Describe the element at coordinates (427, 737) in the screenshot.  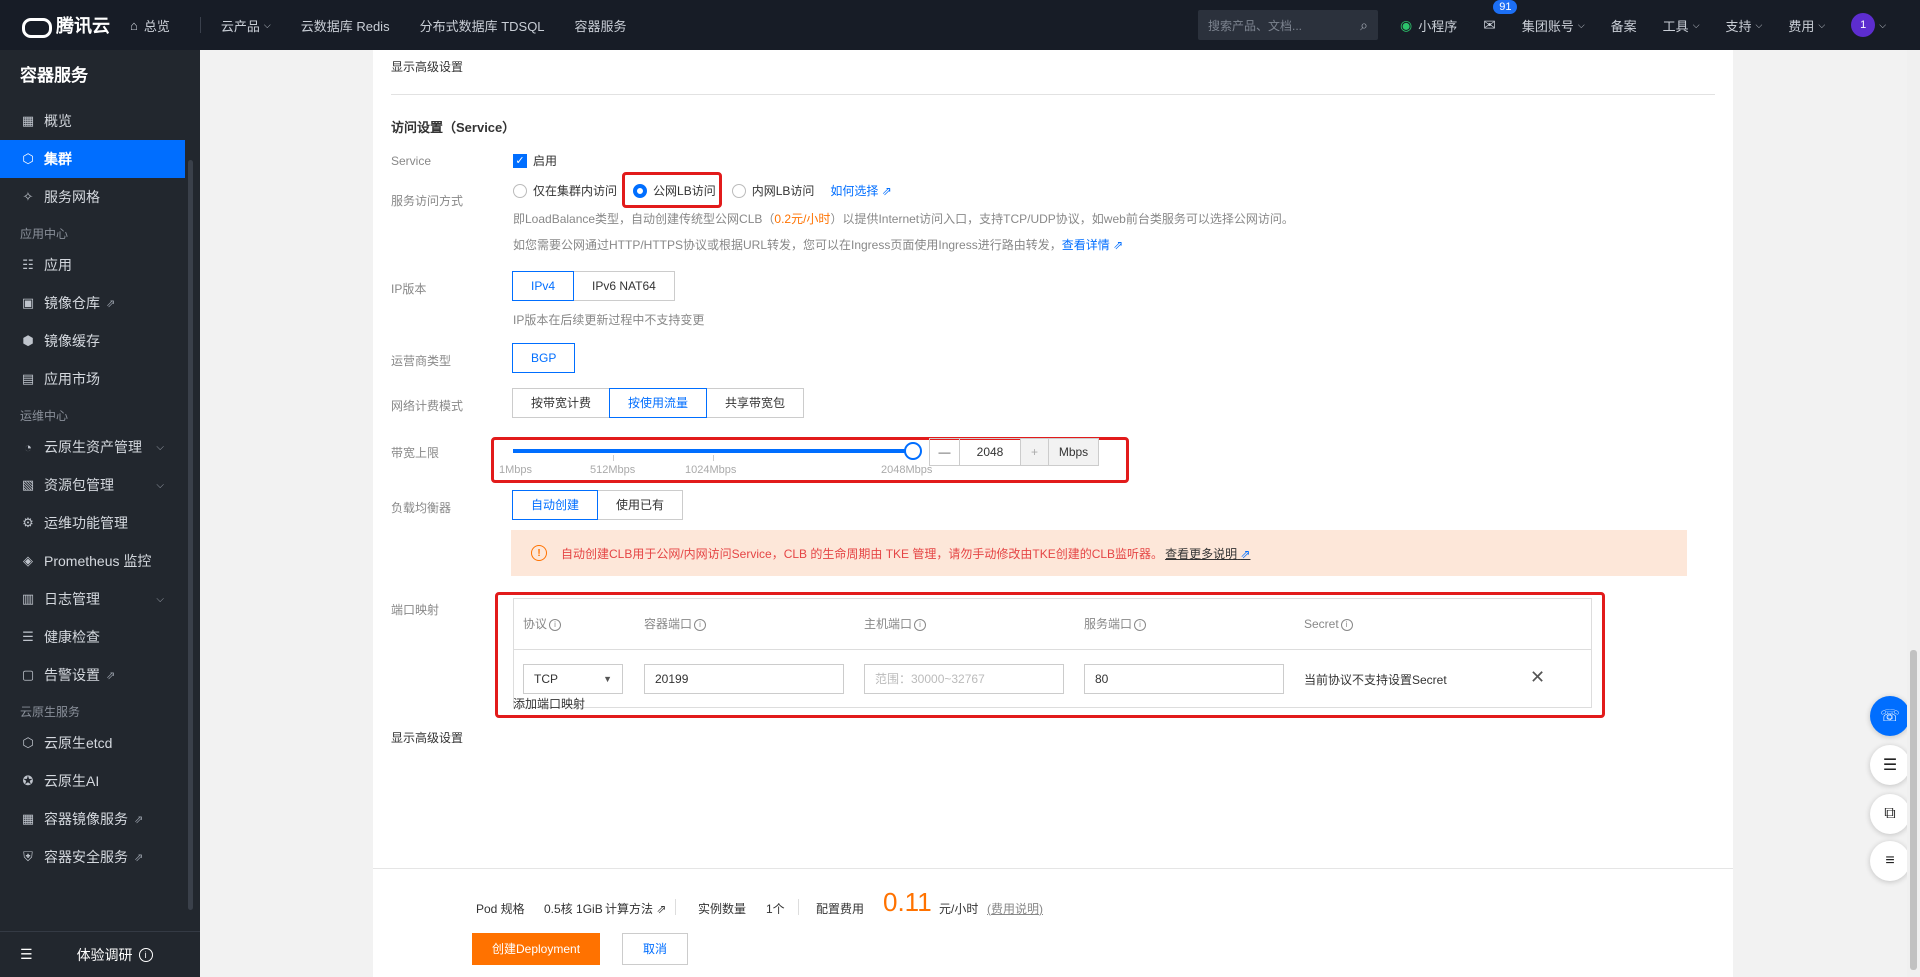
I see `show-advanced-bottom: 显示高级设置` at that location.